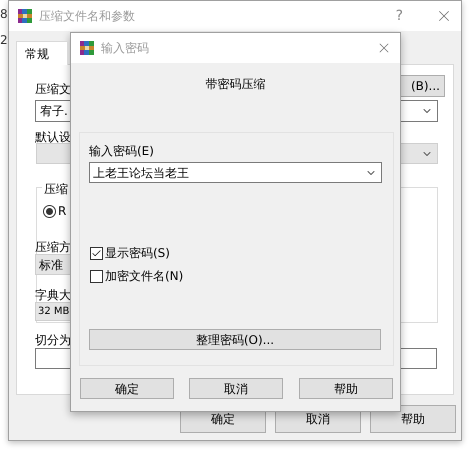 The image size is (470, 450). I want to click on field-label: 压缩方, so click(53, 247).